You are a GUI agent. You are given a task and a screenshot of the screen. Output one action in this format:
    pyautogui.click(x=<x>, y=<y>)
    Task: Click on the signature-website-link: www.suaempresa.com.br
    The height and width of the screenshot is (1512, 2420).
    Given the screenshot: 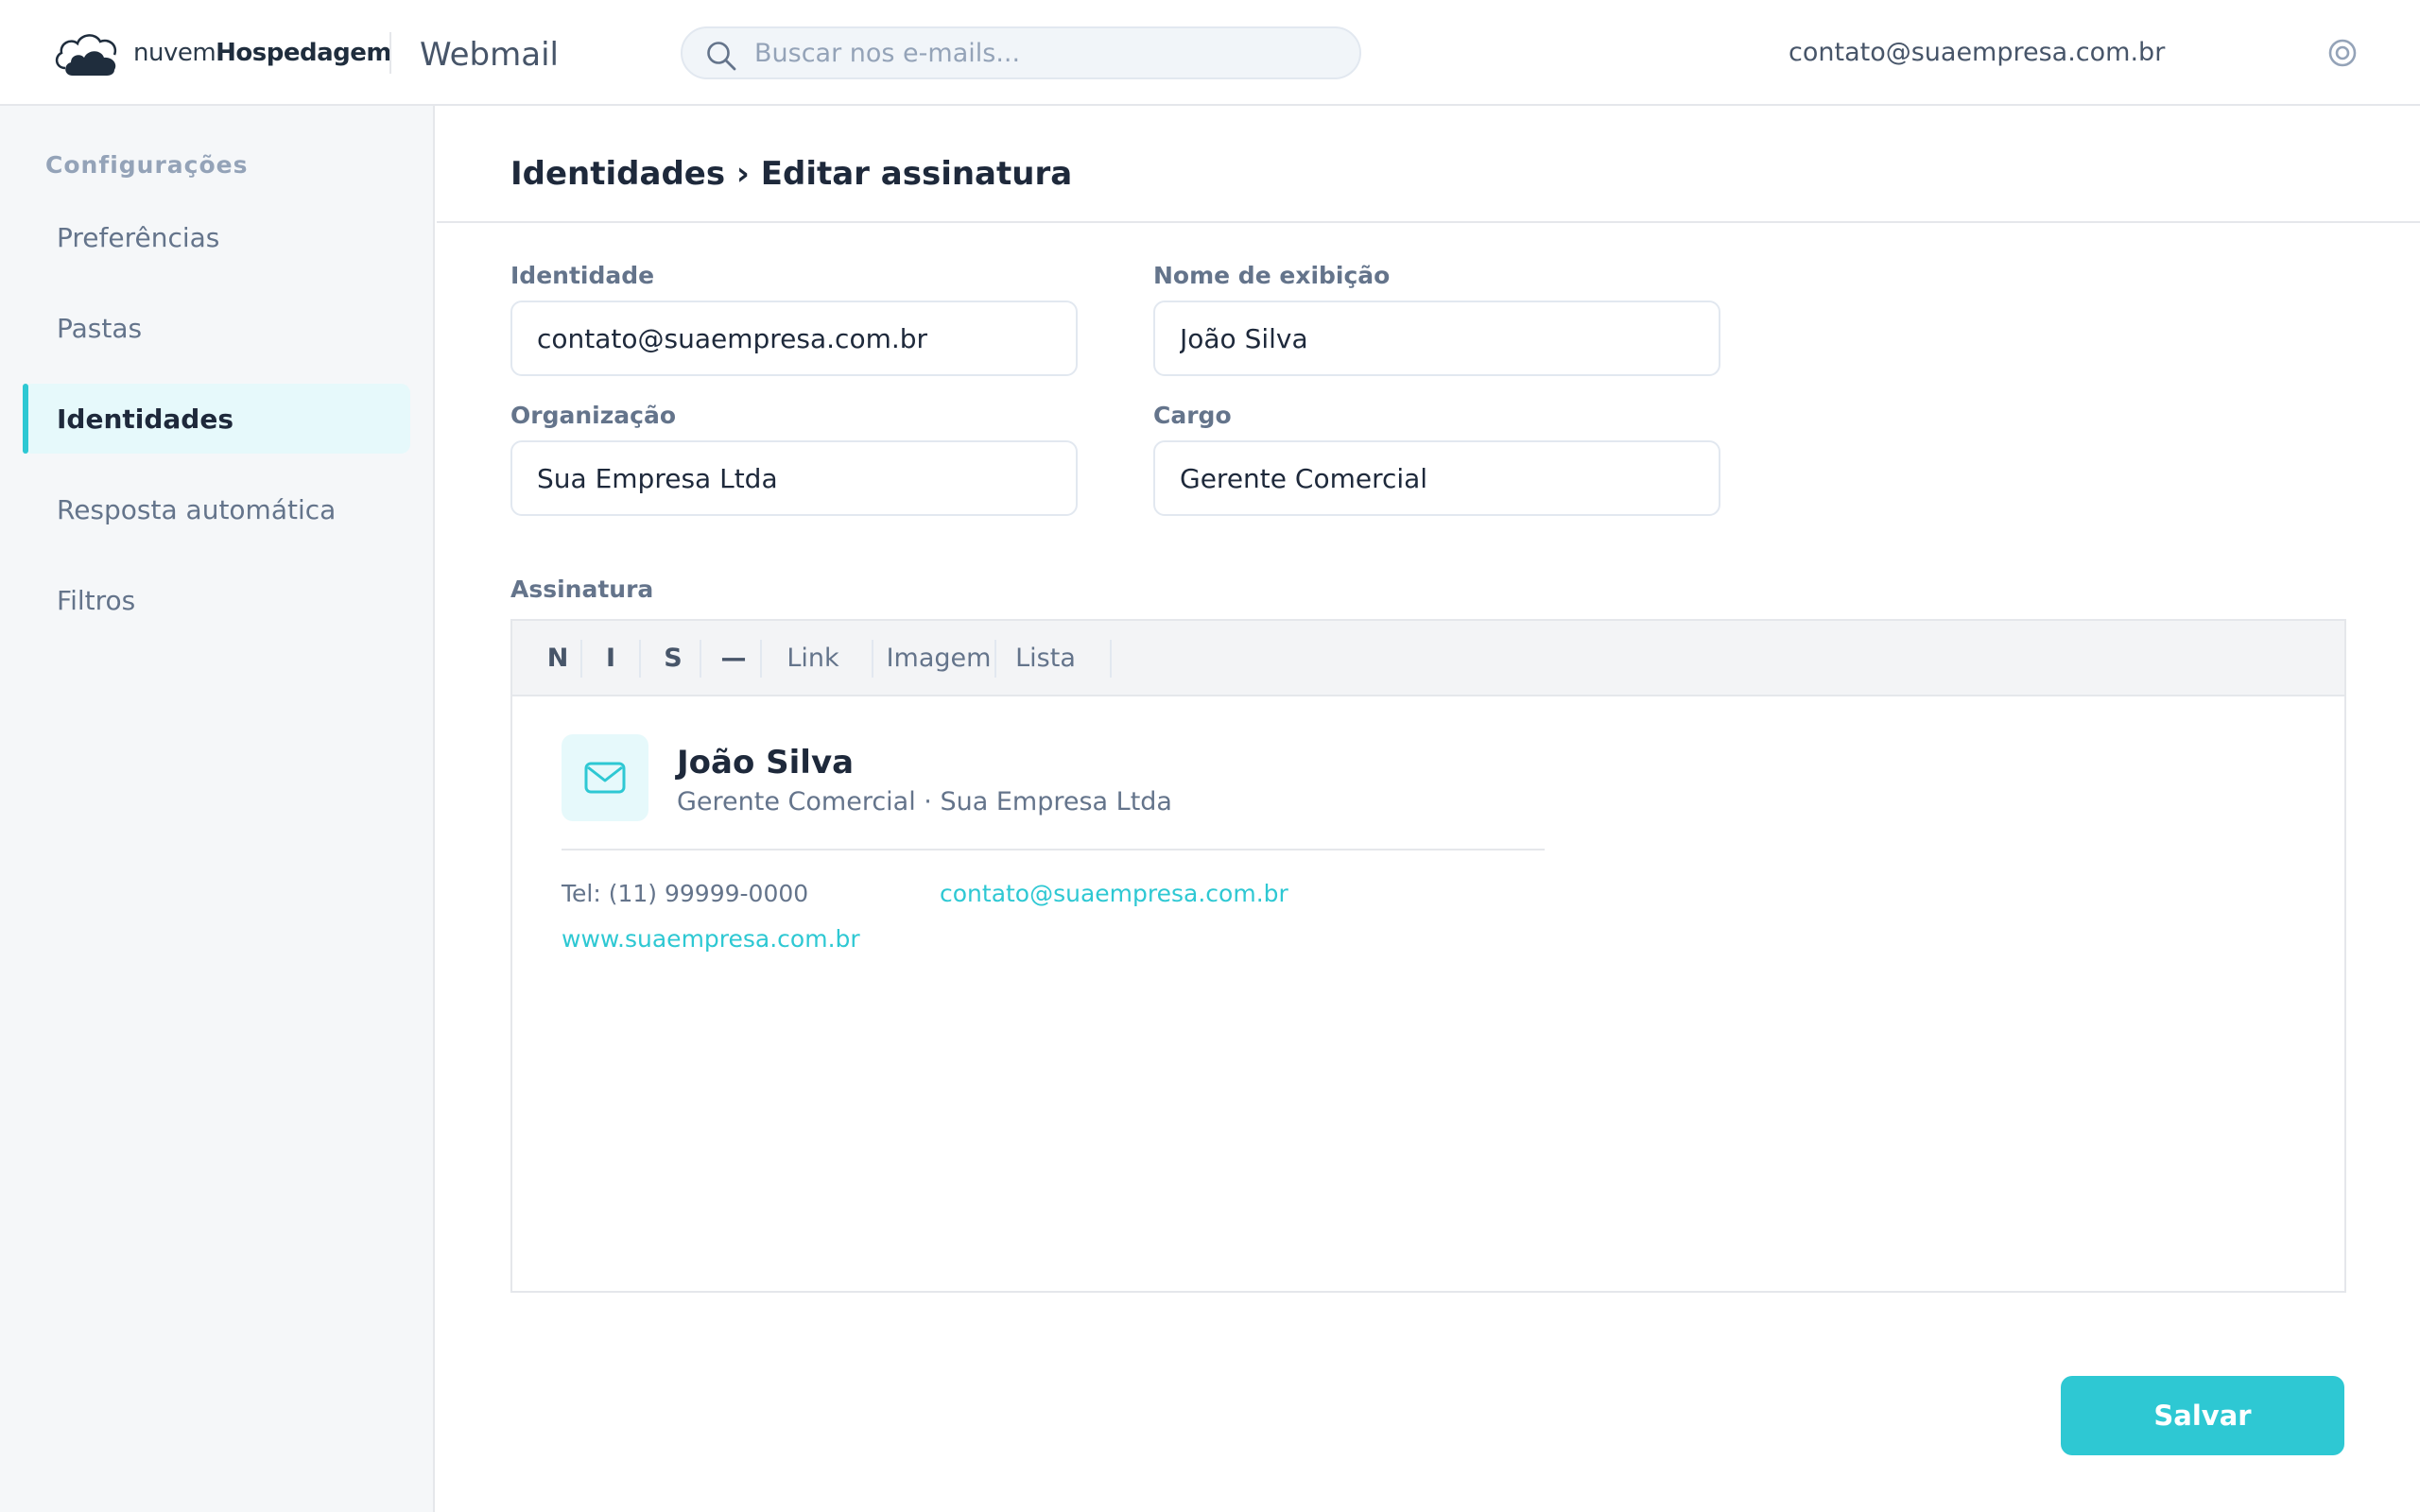 What is the action you would take?
    pyautogui.click(x=711, y=939)
    